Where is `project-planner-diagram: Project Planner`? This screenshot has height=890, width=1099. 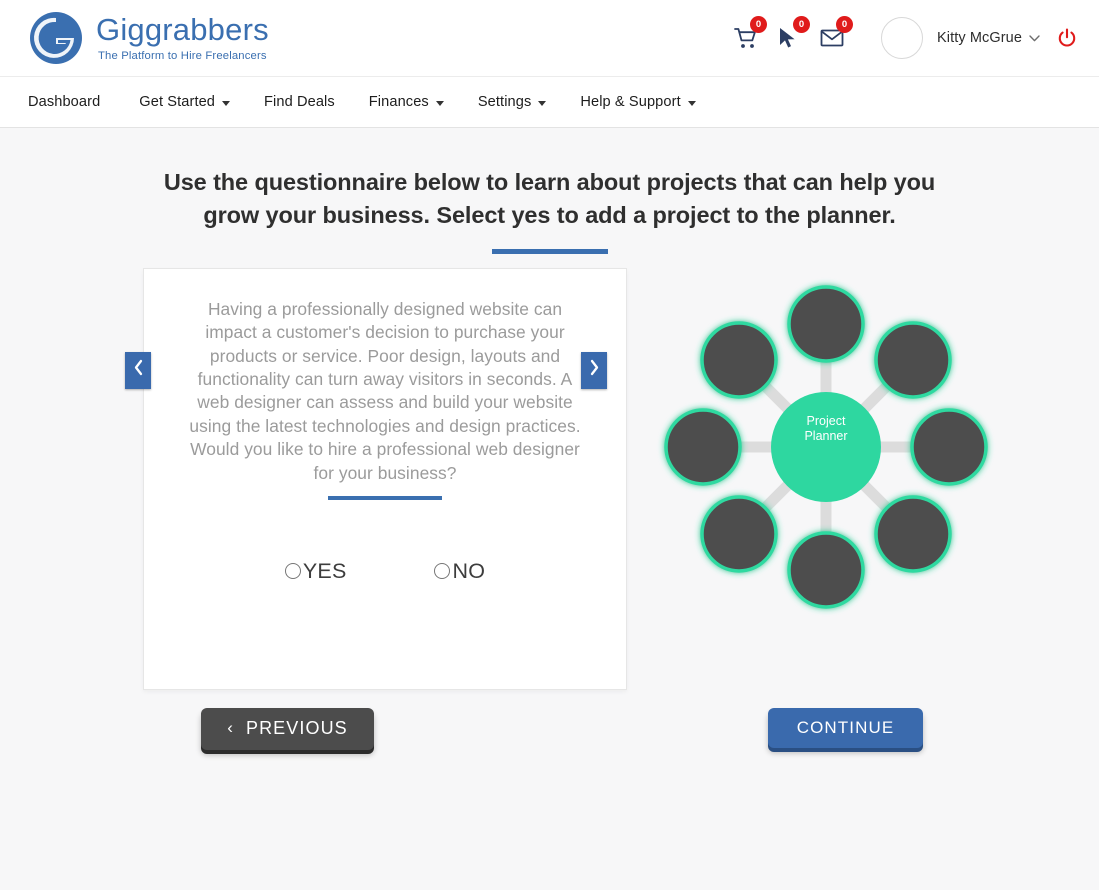 project-planner-diagram: Project Planner is located at coordinates (826, 447).